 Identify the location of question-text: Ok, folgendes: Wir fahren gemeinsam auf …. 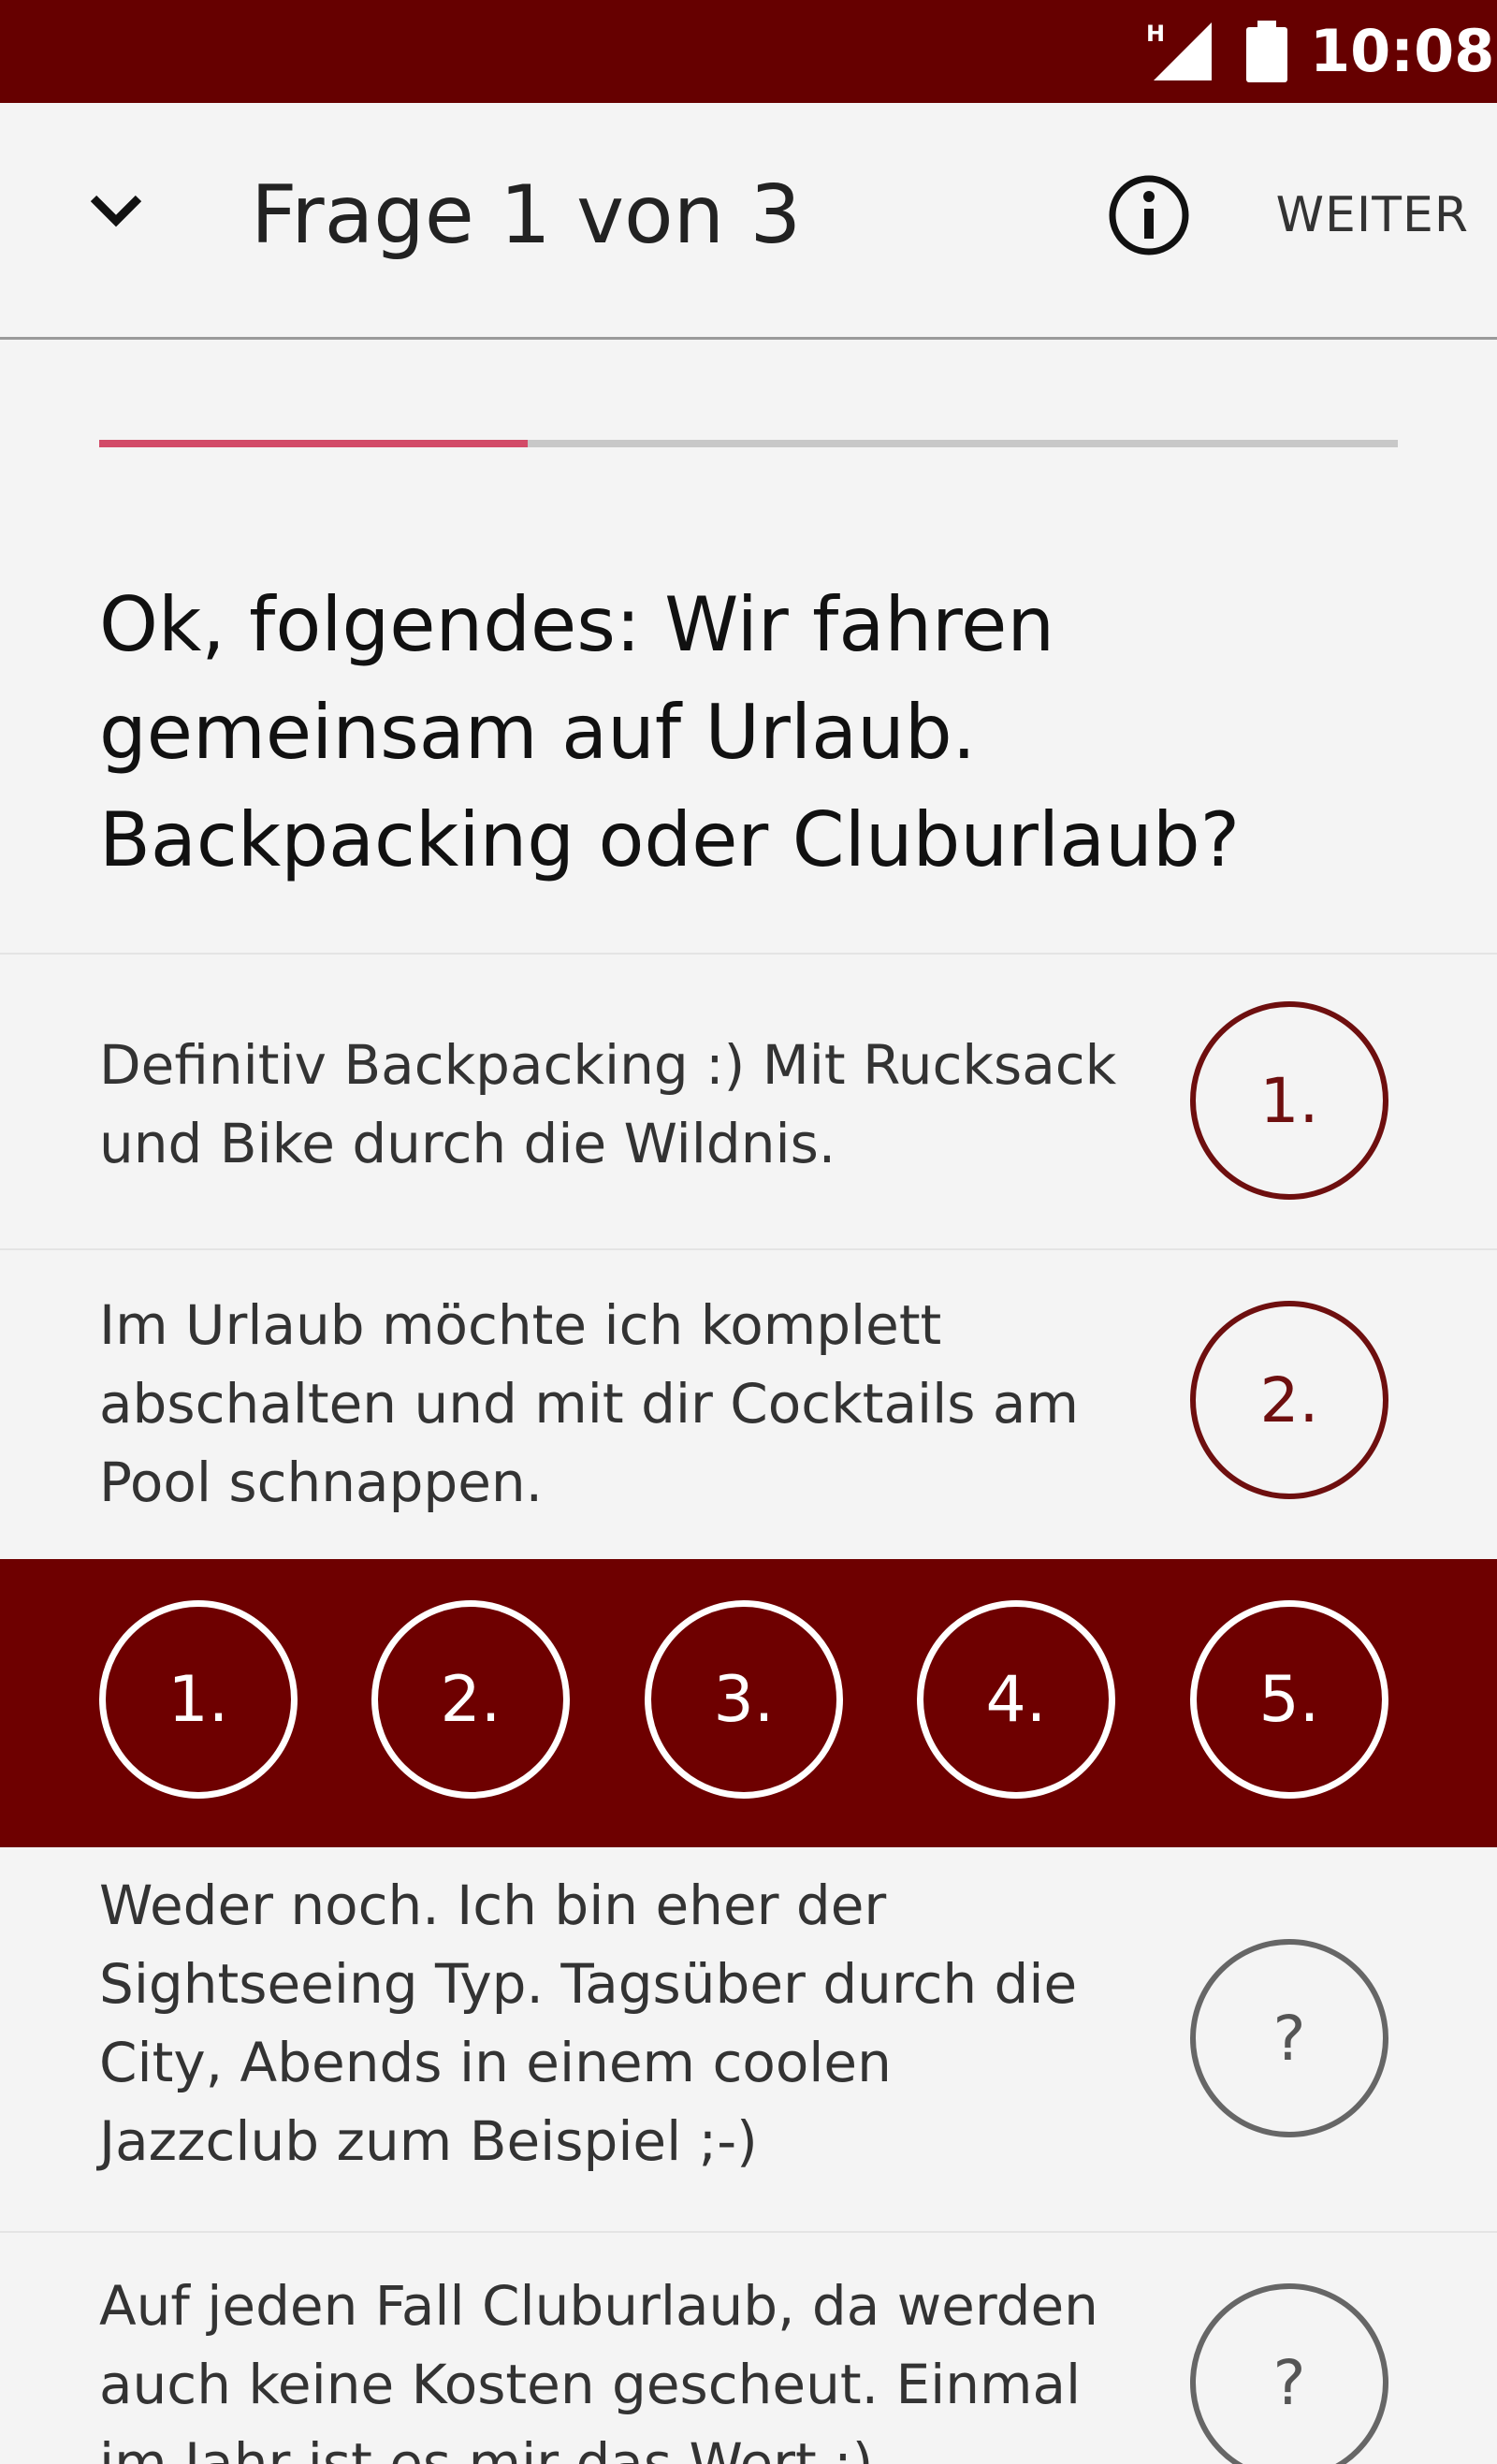
(670, 732).